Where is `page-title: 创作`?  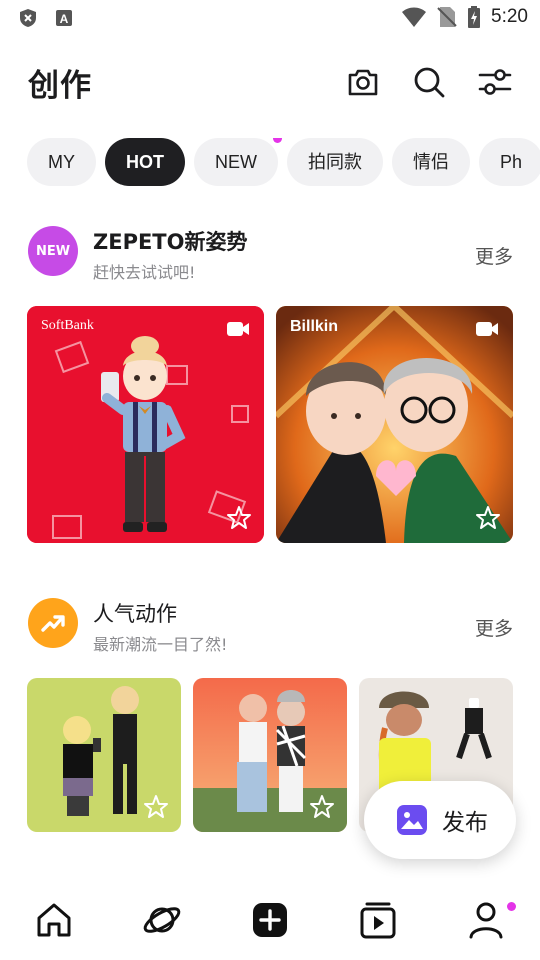
page-title: 创作 is located at coordinates (60, 86).